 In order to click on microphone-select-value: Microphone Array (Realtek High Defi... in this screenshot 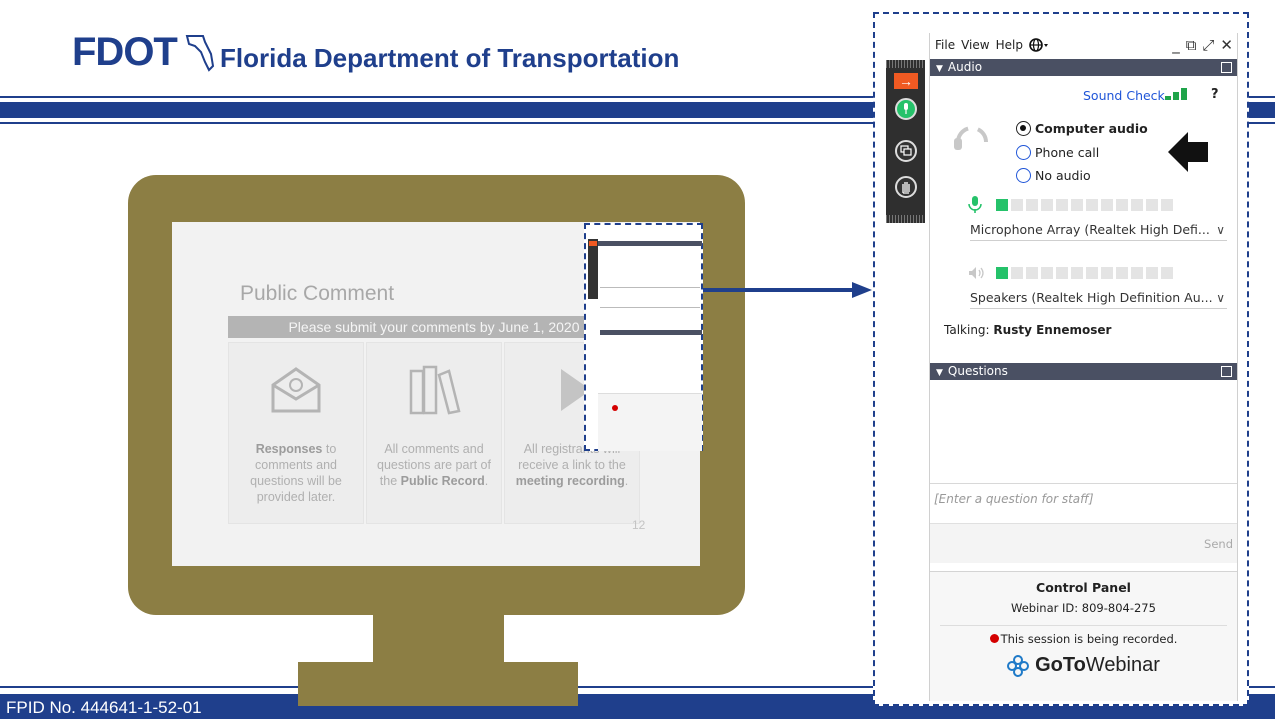, I will do `click(1090, 229)`.